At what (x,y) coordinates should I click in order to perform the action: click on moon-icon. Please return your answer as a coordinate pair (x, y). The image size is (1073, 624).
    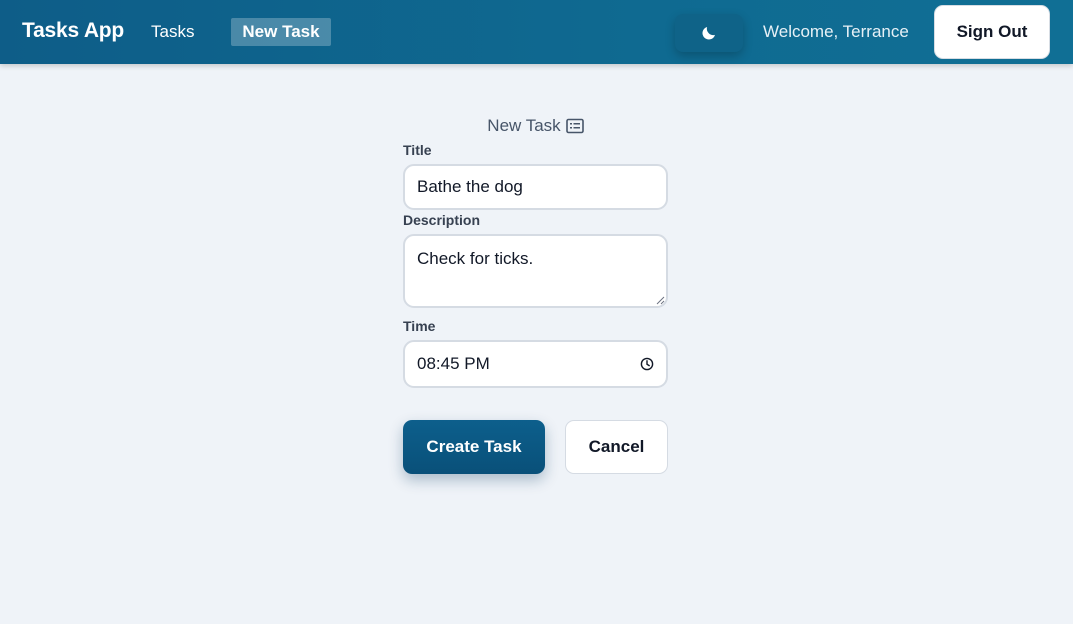
    Looking at the image, I should click on (708, 33).